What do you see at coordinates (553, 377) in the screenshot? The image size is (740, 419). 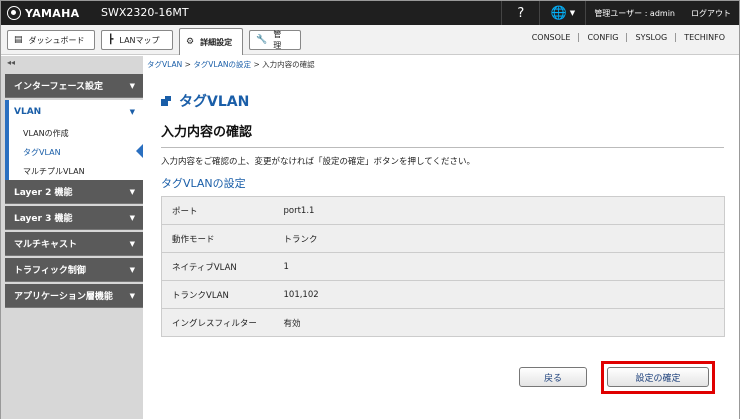 I see `back-button: 戻る` at bounding box center [553, 377].